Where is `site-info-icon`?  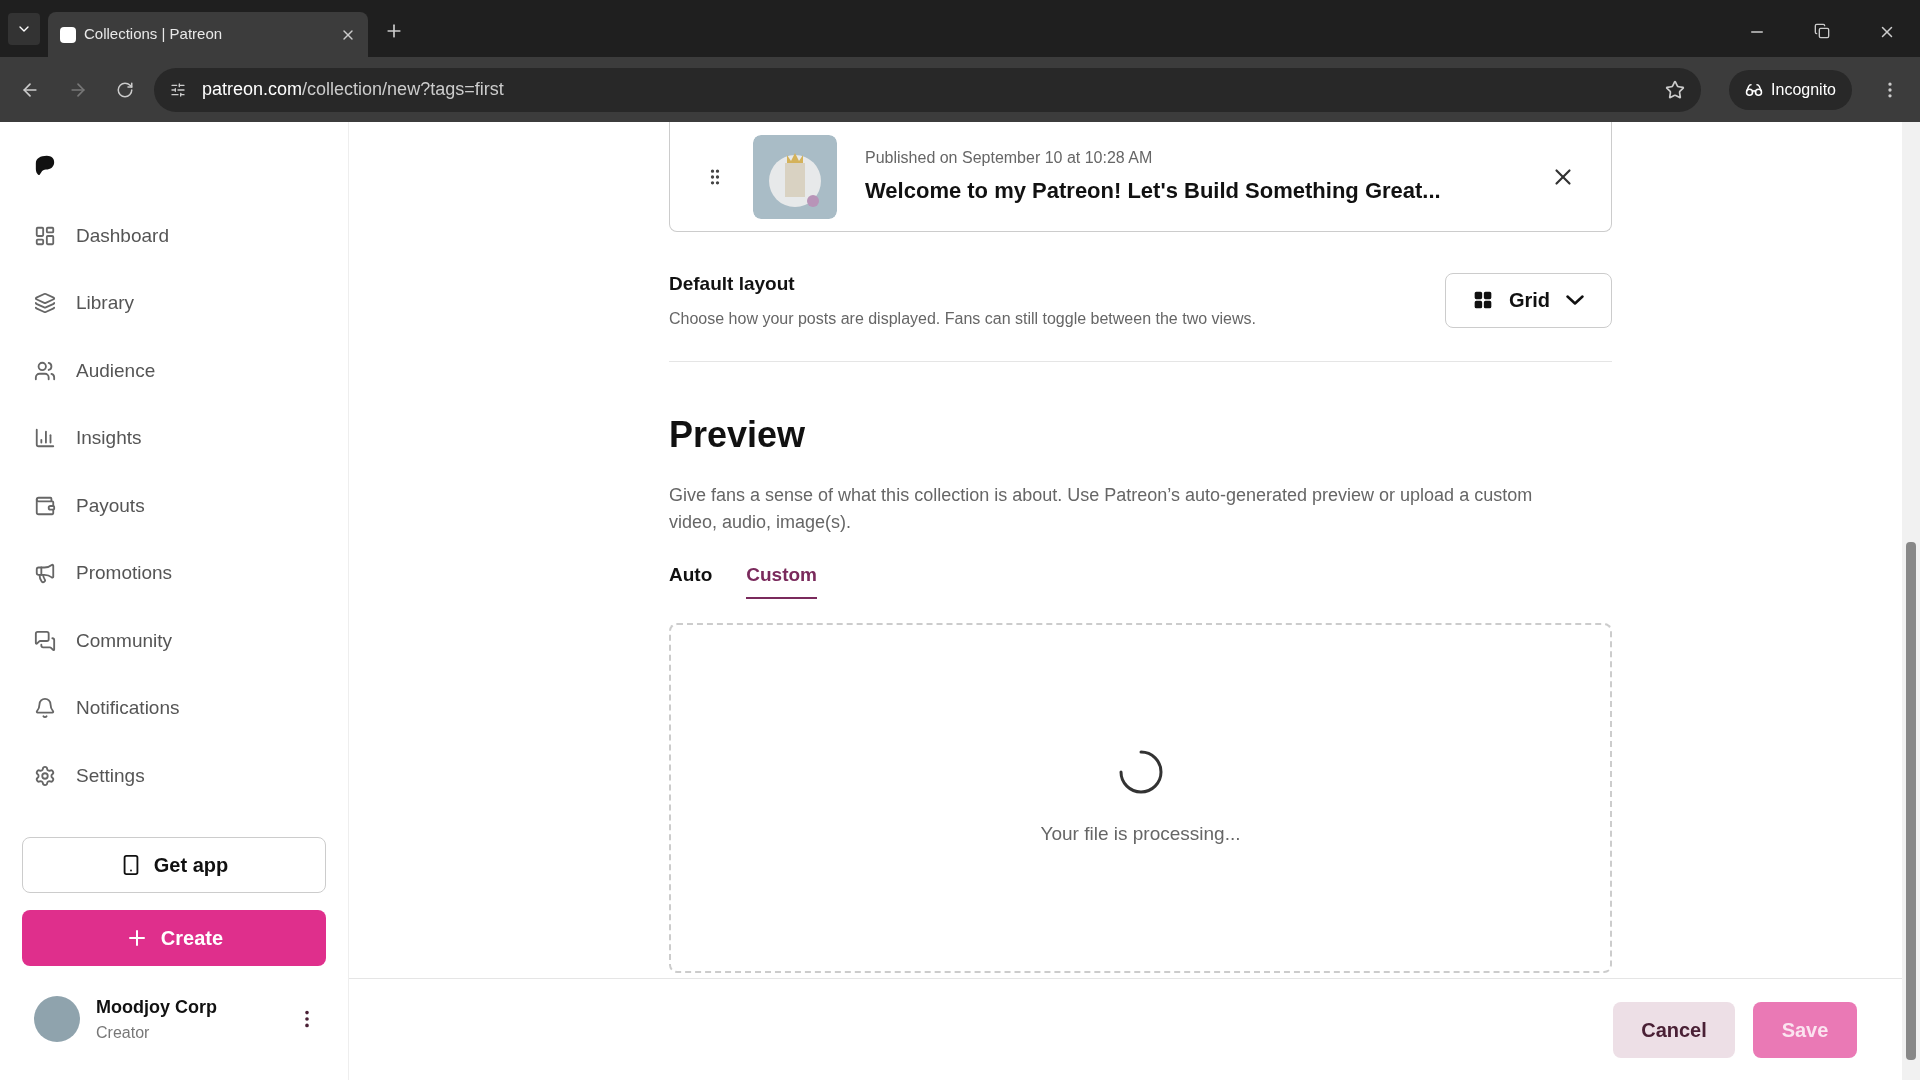 site-info-icon is located at coordinates (178, 89).